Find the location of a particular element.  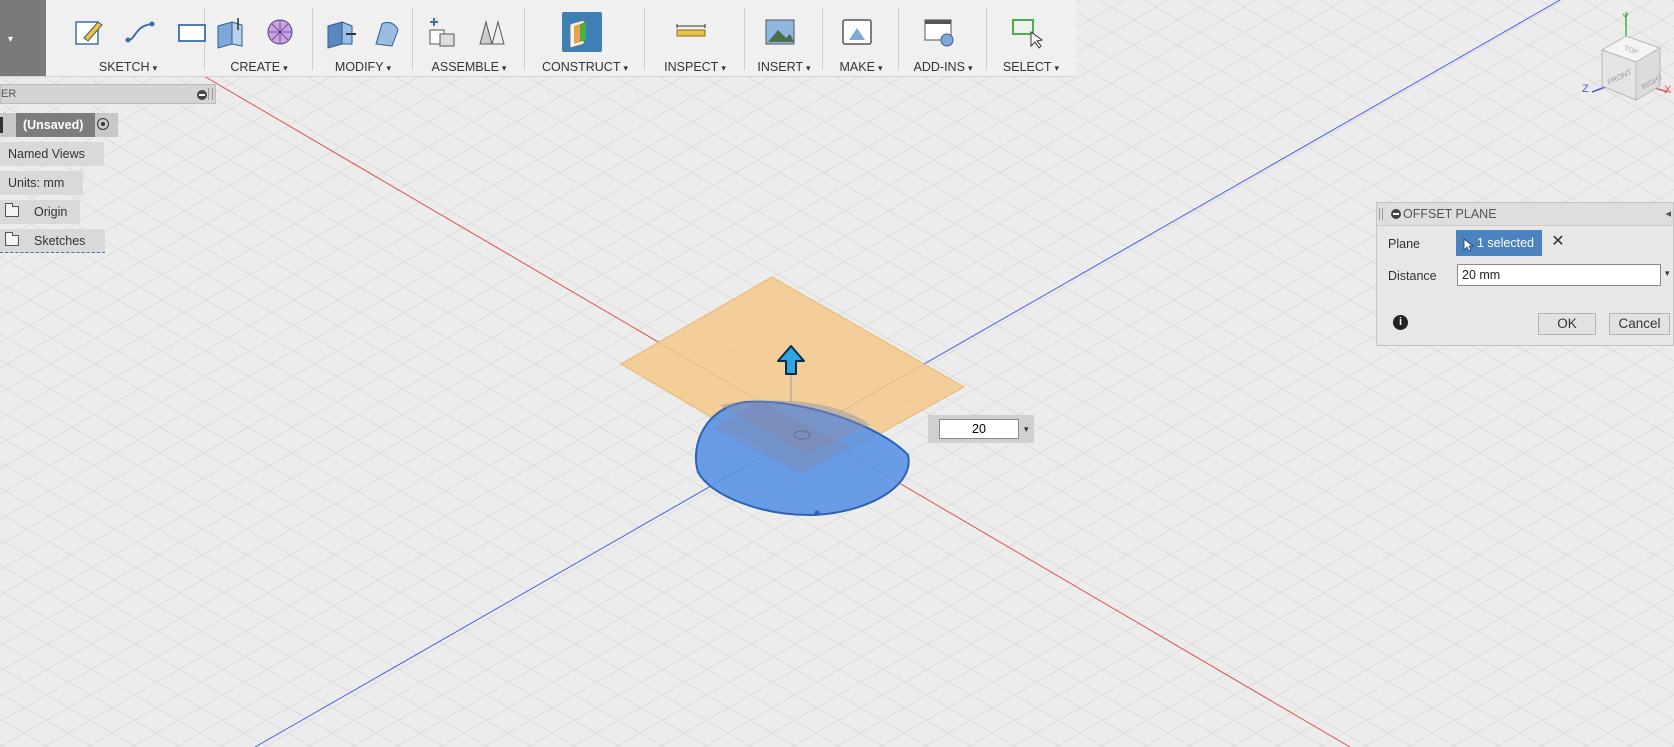

info-icon: i is located at coordinates (1400, 322).